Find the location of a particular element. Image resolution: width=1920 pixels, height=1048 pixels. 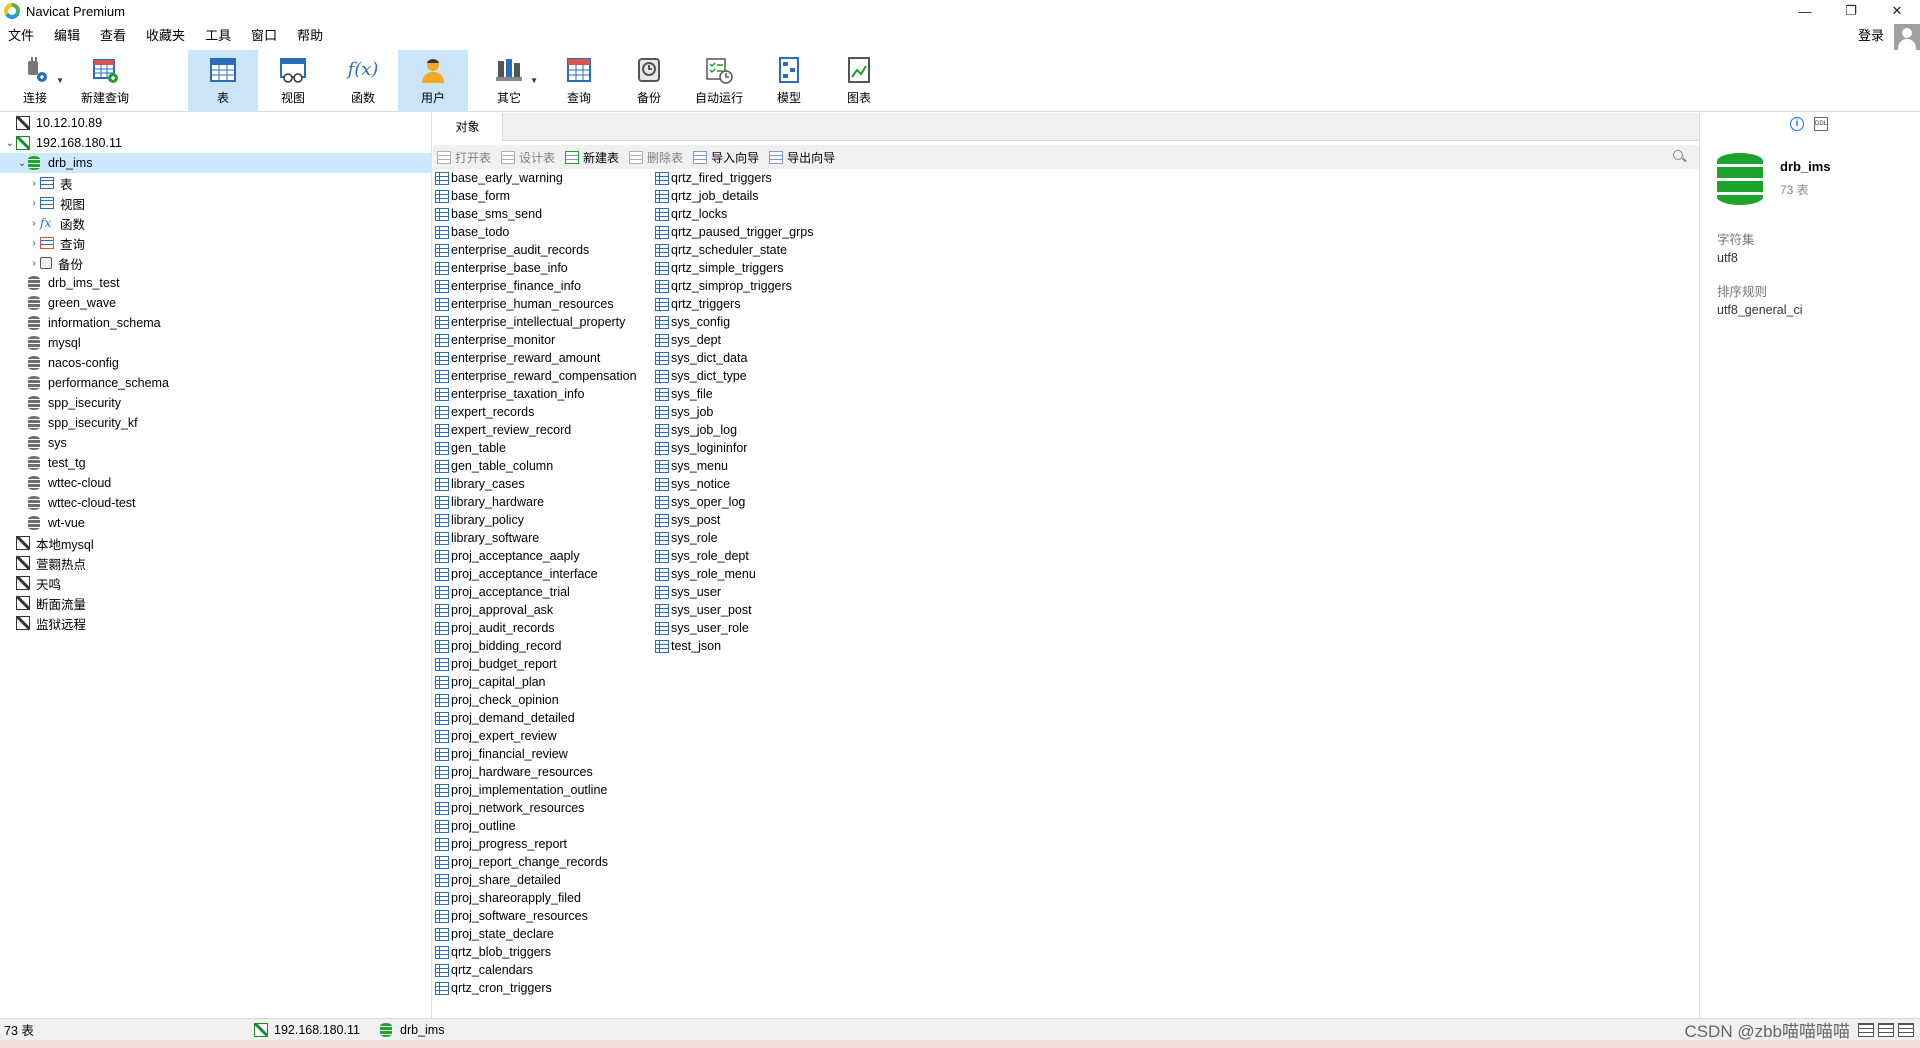

table-item: proj_acceptance_interface is located at coordinates (535, 574).